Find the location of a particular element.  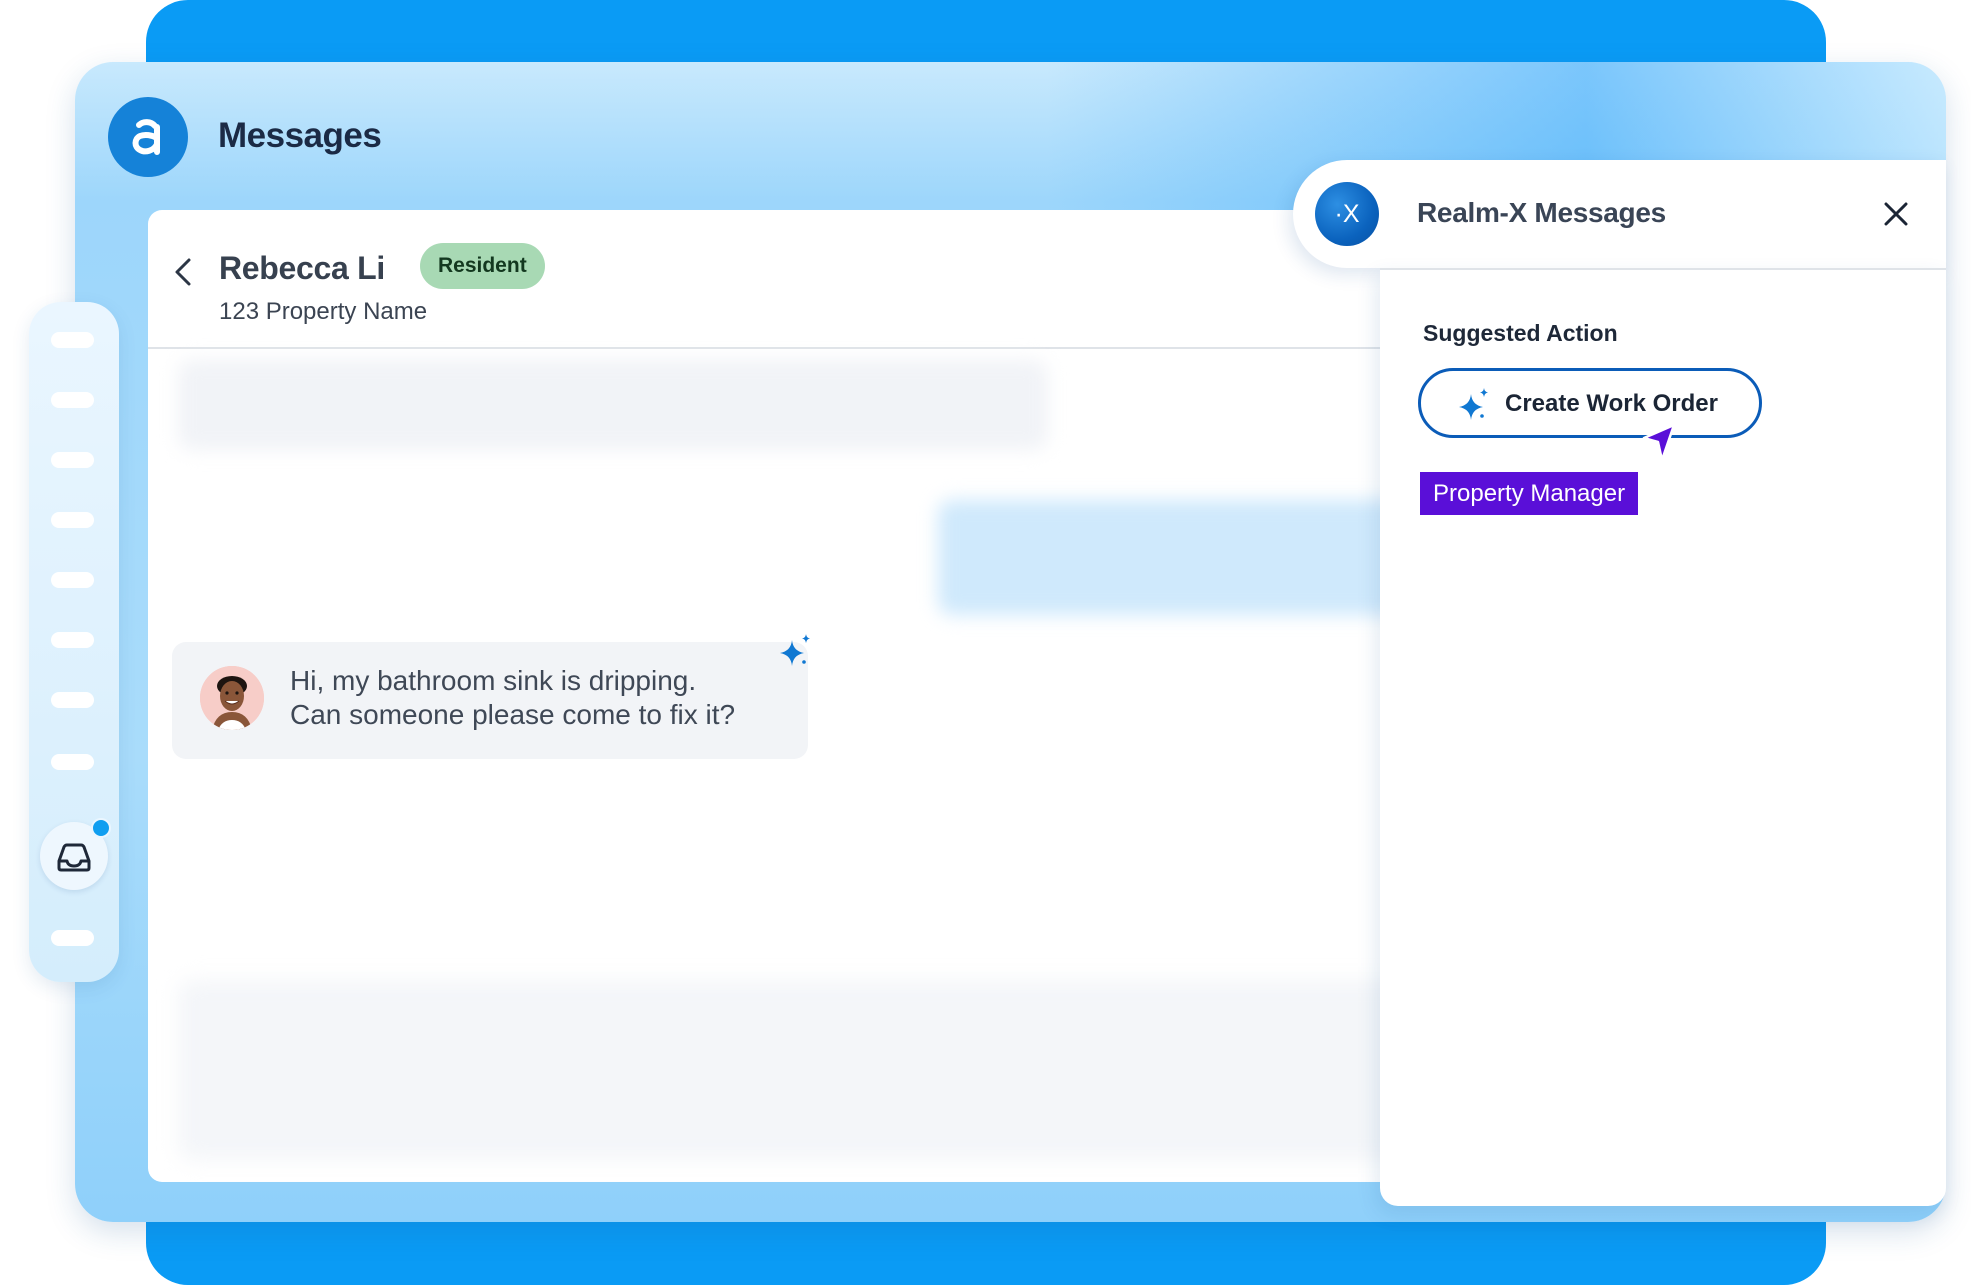

sidebar-nav is located at coordinates (74, 642).